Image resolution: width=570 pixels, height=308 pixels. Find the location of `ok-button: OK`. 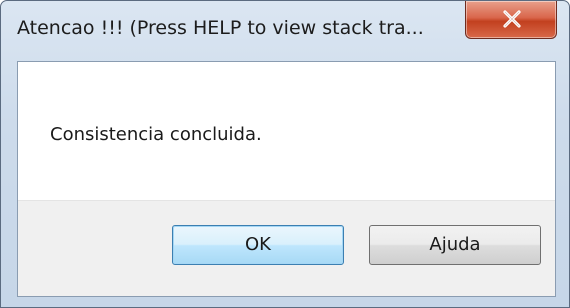

ok-button: OK is located at coordinates (258, 245).